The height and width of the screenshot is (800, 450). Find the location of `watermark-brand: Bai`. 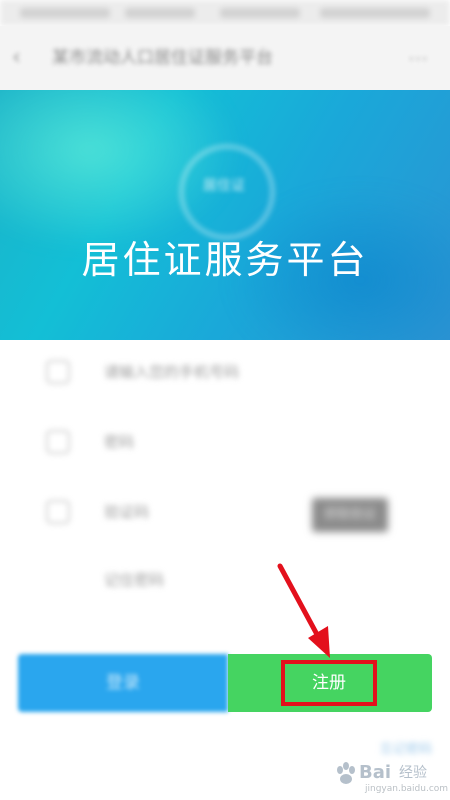

watermark-brand: Bai is located at coordinates (375, 772).